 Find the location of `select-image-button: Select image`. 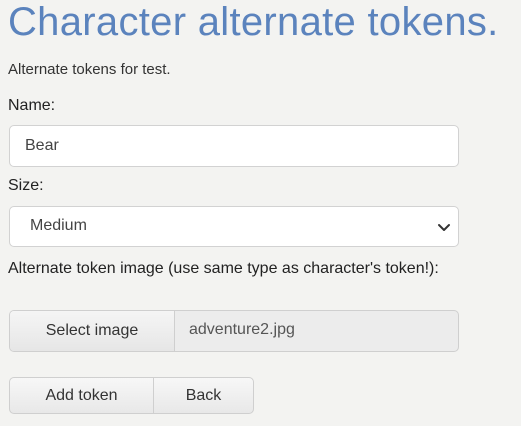

select-image-button: Select image is located at coordinates (92, 331).